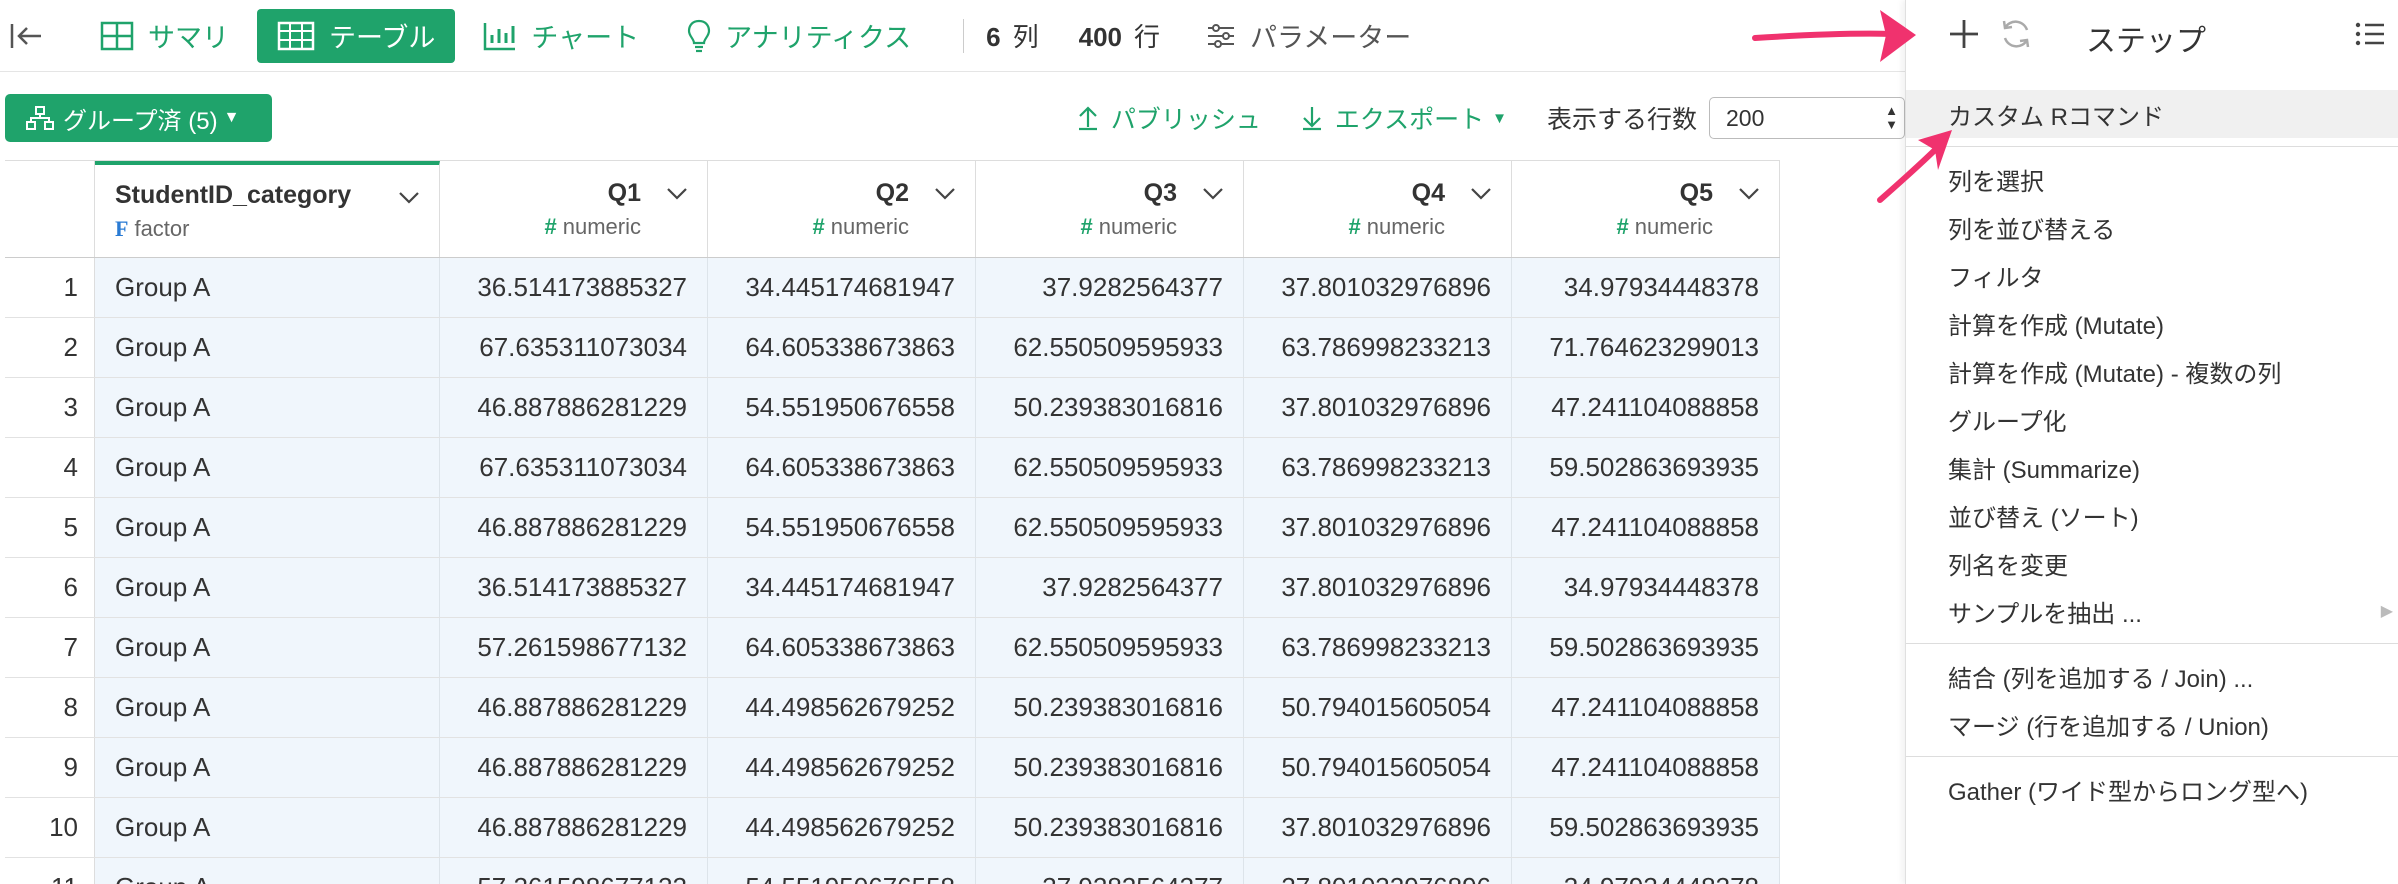 The image size is (2398, 884). Describe the element at coordinates (574, 467) in the screenshot. I see `table-cell: 67.635311073034` at that location.